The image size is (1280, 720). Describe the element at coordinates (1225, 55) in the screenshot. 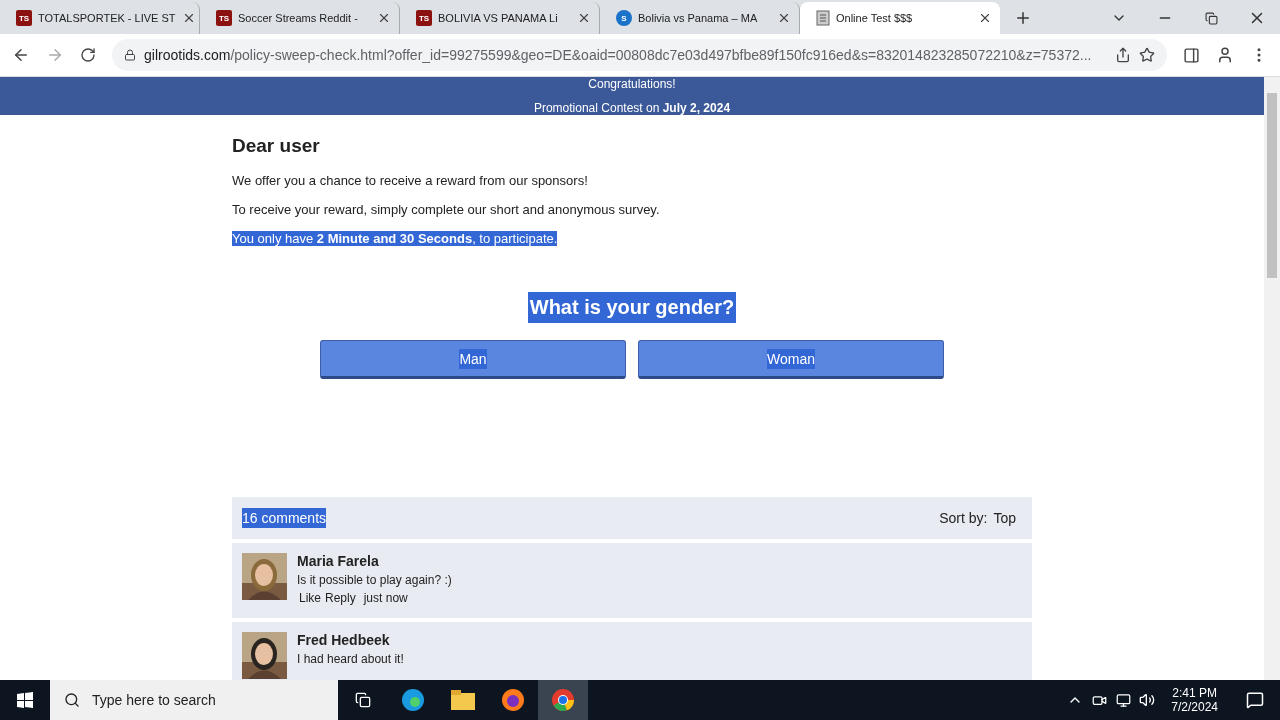

I see `profile-icon` at that location.